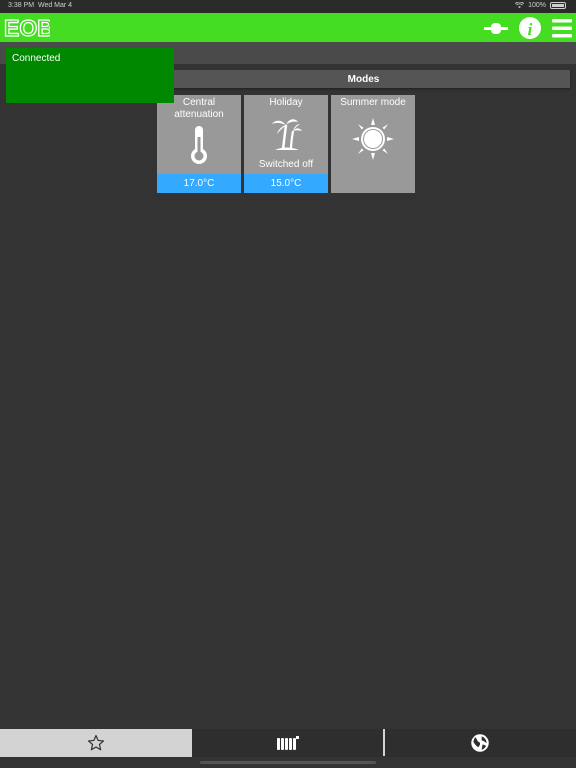  I want to click on modes-title-text: Modes, so click(363, 79).